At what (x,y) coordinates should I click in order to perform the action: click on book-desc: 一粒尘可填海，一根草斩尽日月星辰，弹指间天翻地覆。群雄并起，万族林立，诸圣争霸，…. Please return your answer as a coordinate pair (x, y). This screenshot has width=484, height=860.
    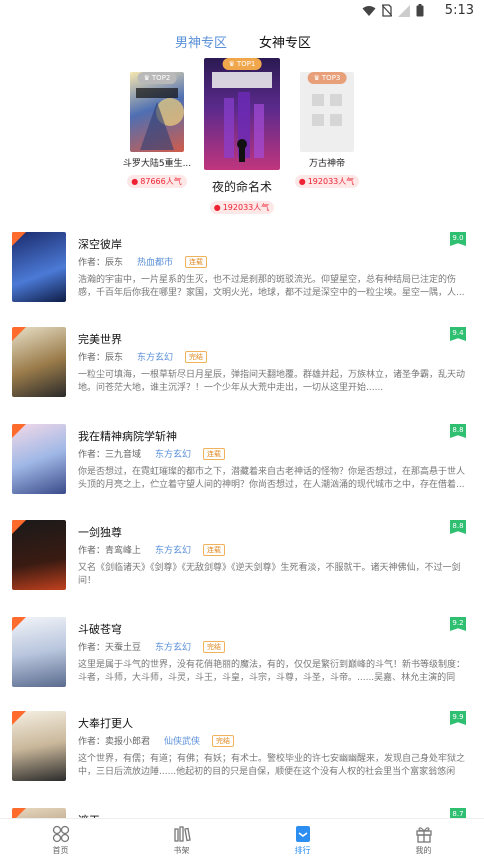
    Looking at the image, I should click on (272, 381).